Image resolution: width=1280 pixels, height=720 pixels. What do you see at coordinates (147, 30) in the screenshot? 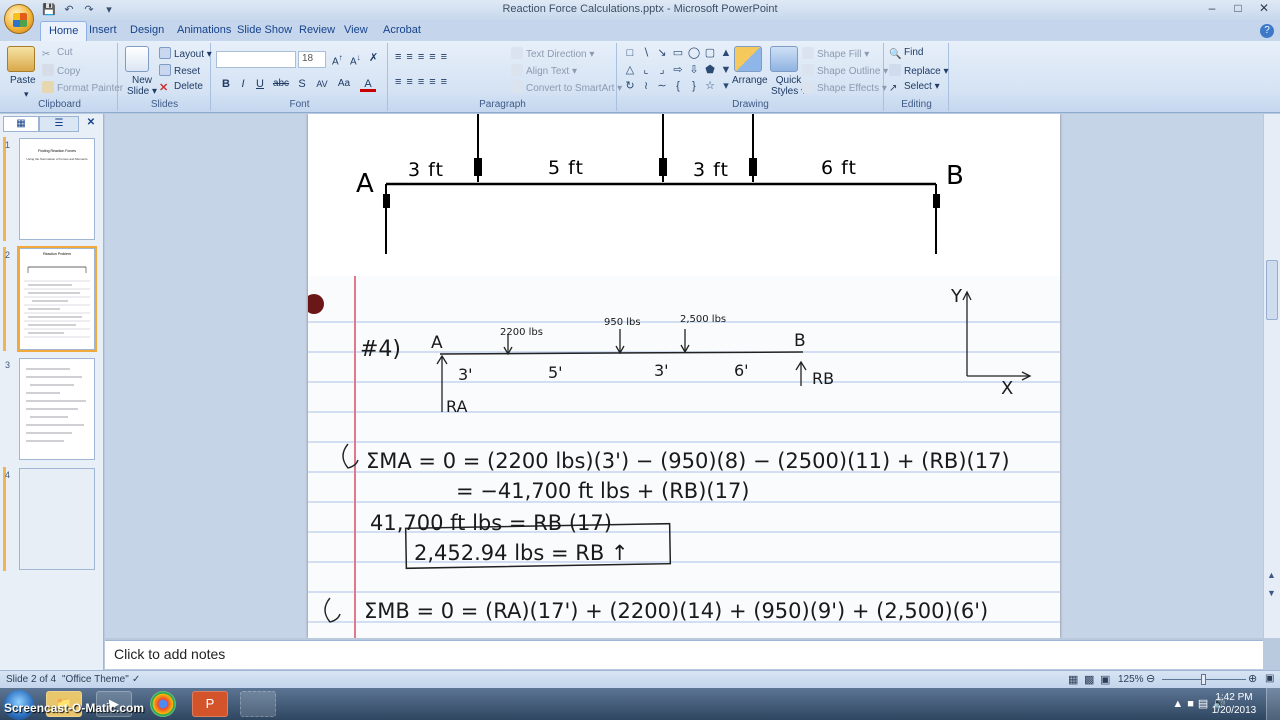
I see `tab-design: Design` at bounding box center [147, 30].